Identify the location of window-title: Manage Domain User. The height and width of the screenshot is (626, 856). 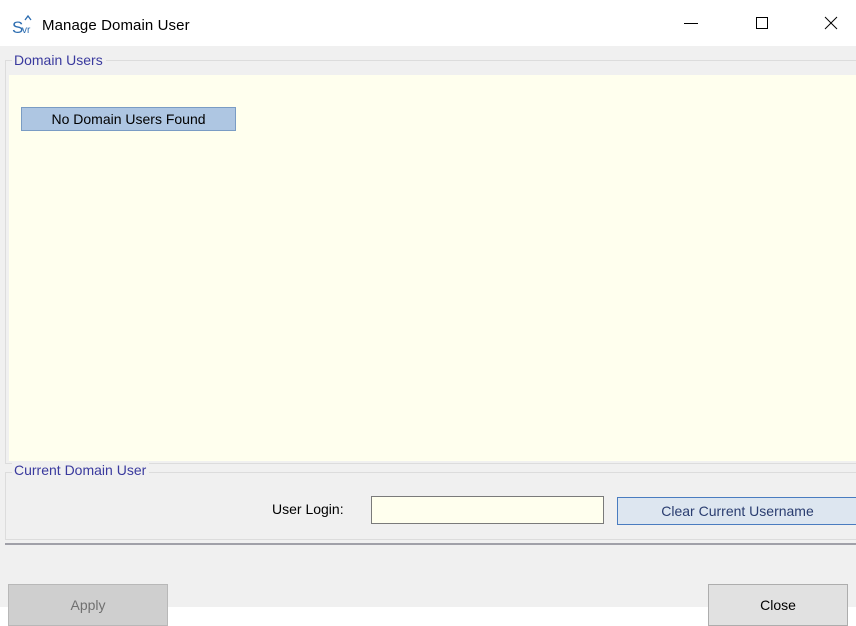
(116, 25).